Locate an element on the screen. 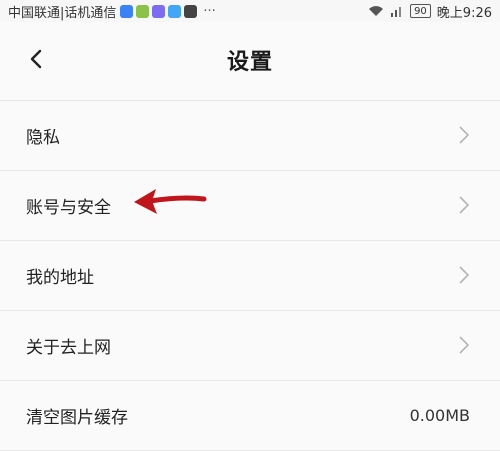  settings-item-label: 账号与安全 is located at coordinates (68, 208).